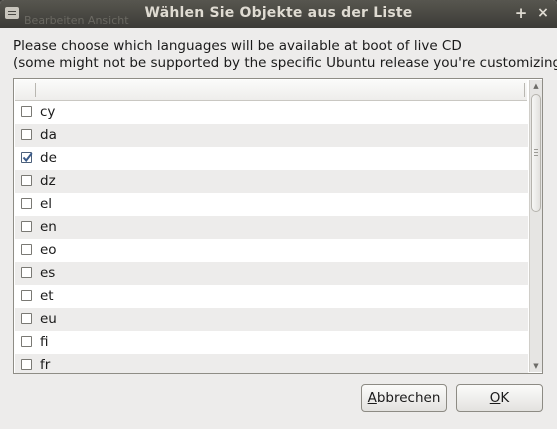  I want to click on list-column-header, so click(271, 90).